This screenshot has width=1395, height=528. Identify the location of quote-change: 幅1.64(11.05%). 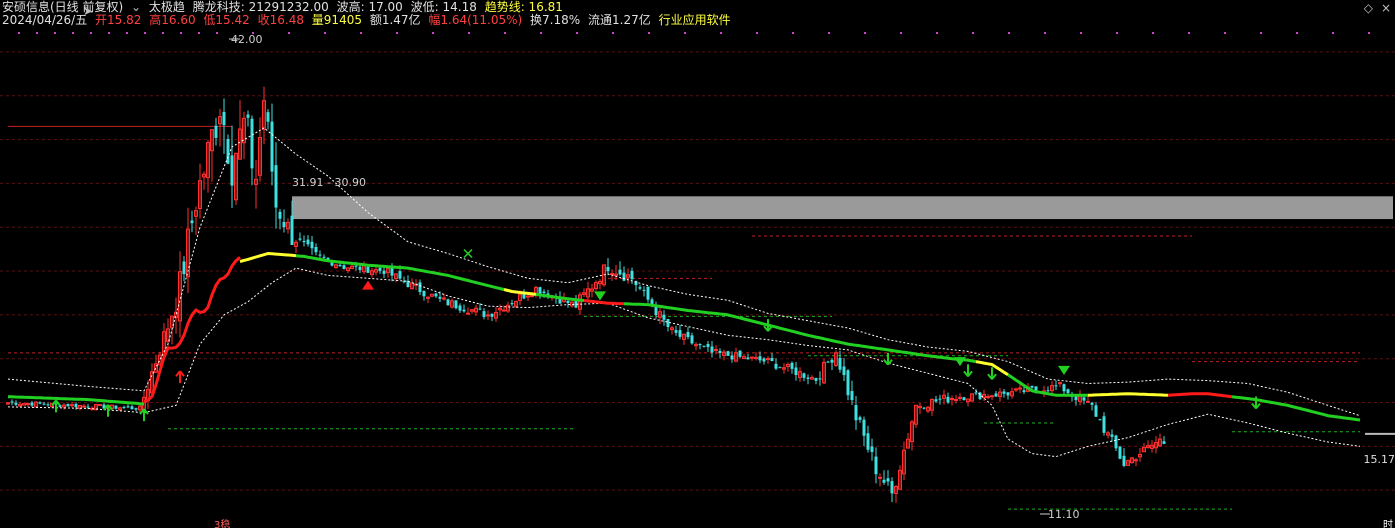
(475, 20).